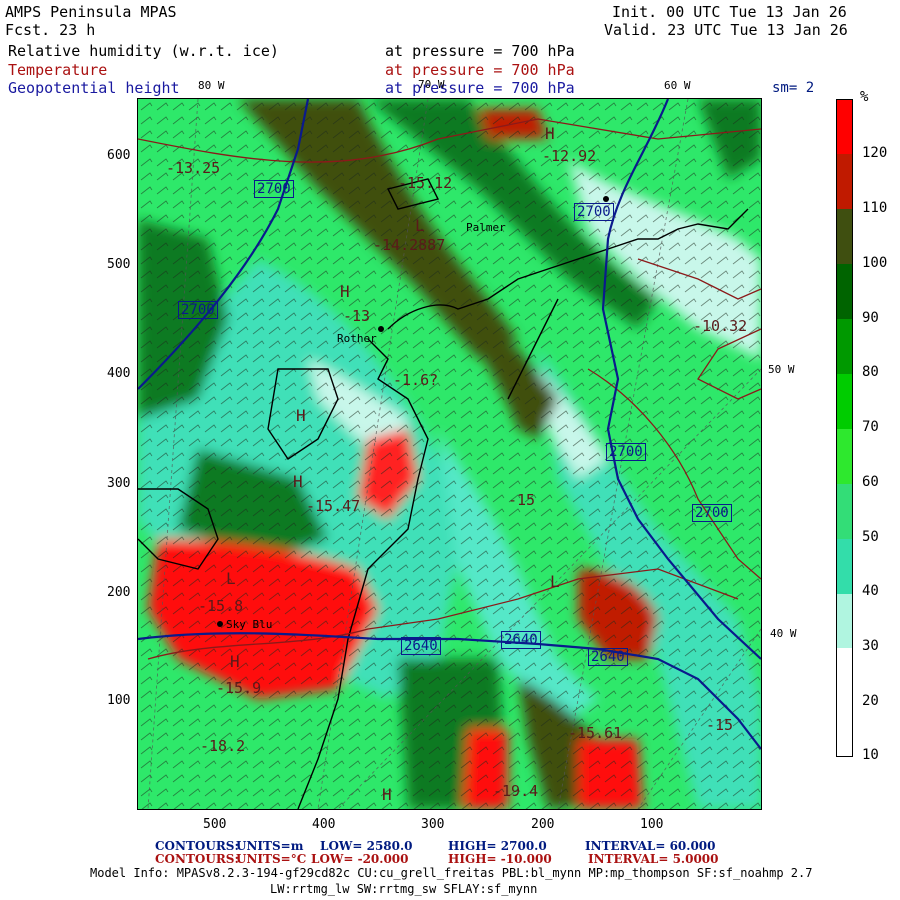  Describe the element at coordinates (870, 755) in the screenshot. I see `colorbar-tick: 10` at that location.